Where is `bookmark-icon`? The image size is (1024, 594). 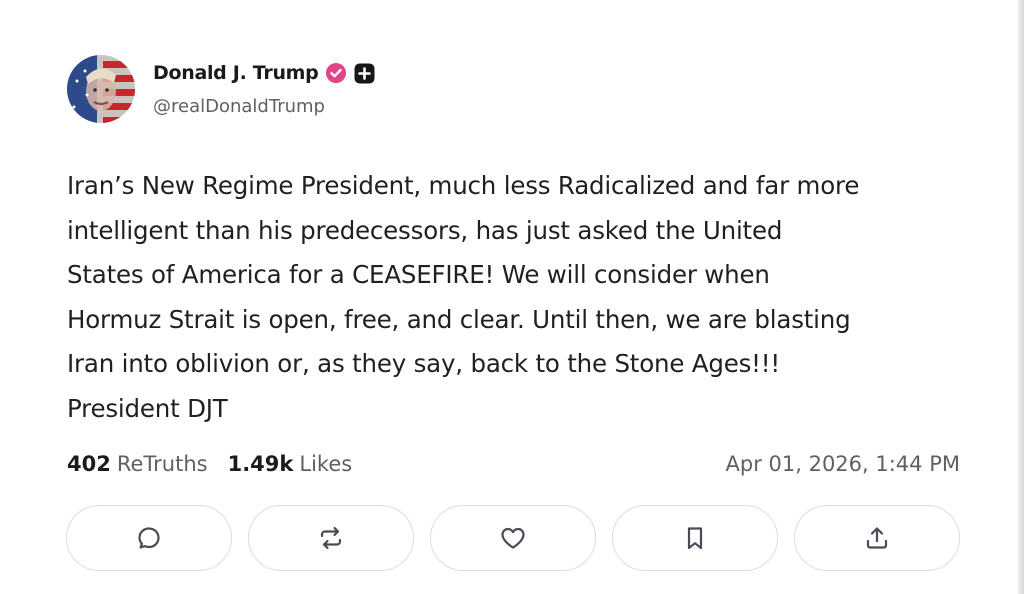 bookmark-icon is located at coordinates (695, 538).